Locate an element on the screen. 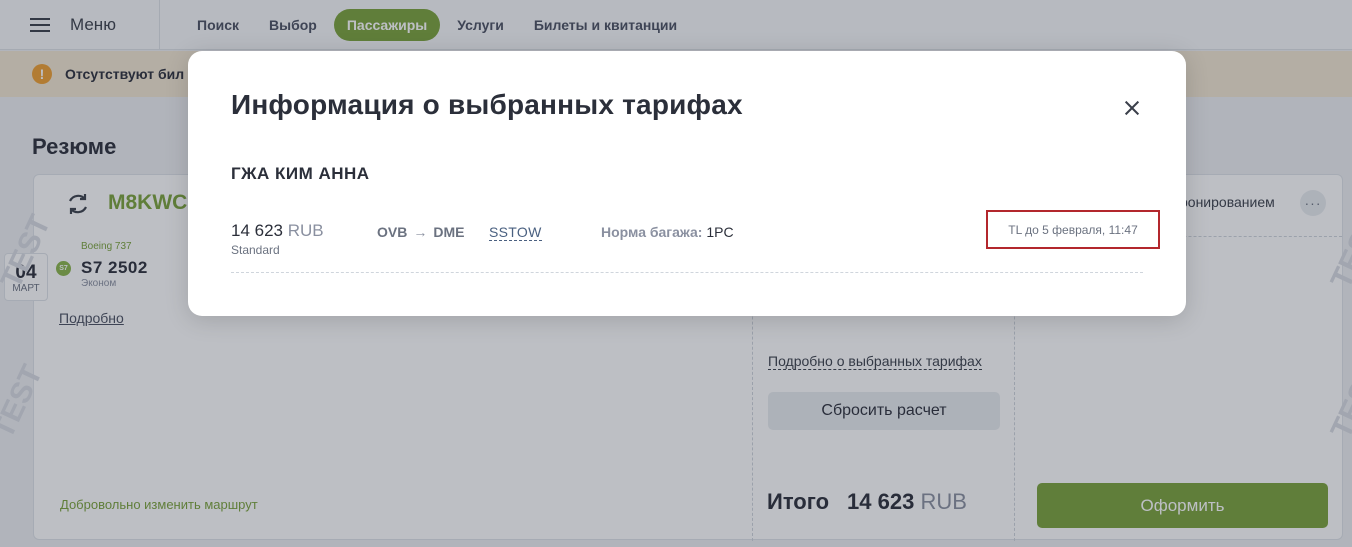 Image resolution: width=1352 pixels, height=547 pixels. destination-code: DME is located at coordinates (449, 232).